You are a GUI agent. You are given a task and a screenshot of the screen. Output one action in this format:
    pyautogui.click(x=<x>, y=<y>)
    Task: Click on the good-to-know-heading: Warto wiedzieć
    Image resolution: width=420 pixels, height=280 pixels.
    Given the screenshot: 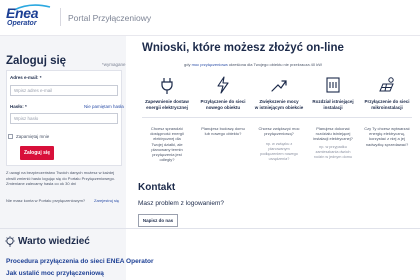 What is the action you would take?
    pyautogui.click(x=54, y=241)
    